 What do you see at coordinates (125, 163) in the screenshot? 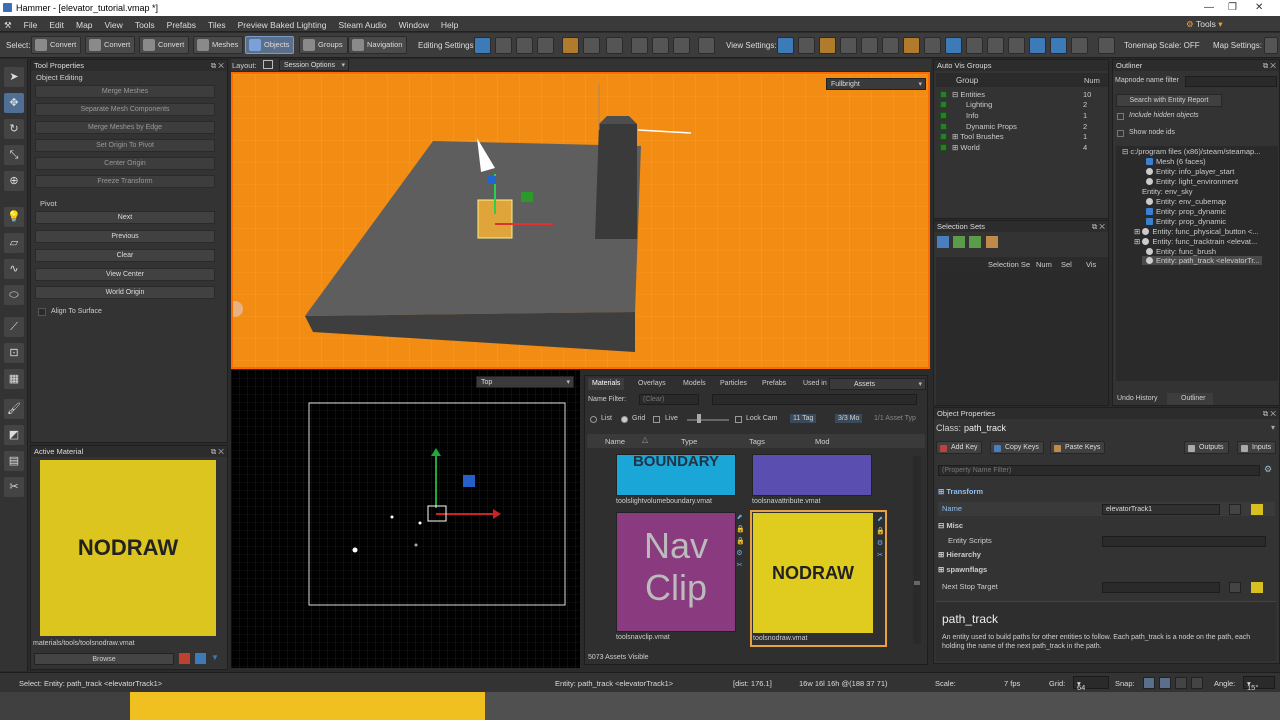
I see `center-origin-button: Center Origin` at bounding box center [125, 163].